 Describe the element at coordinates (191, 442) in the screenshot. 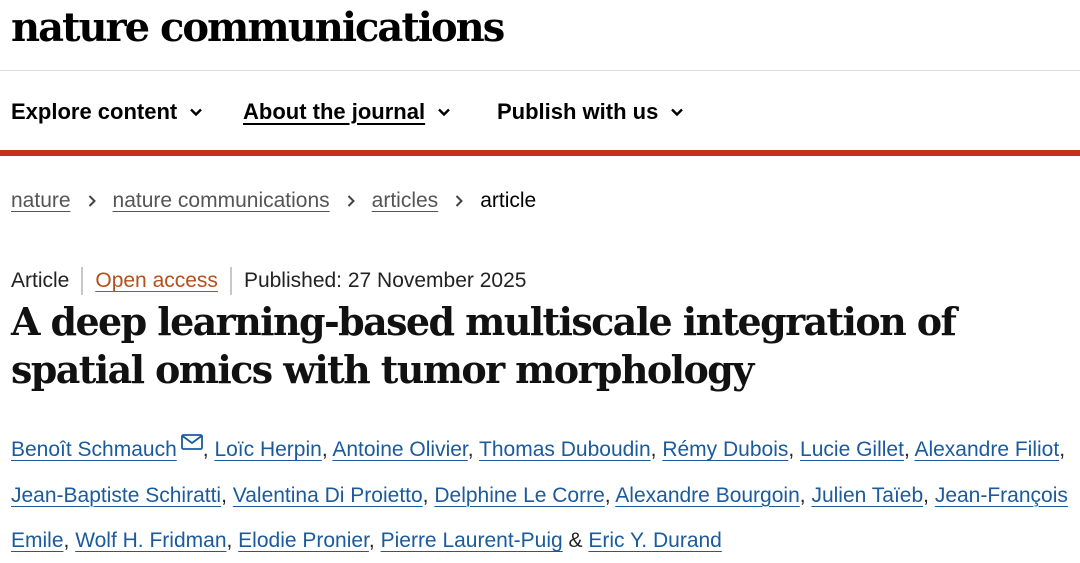

I see `mail-icon` at that location.